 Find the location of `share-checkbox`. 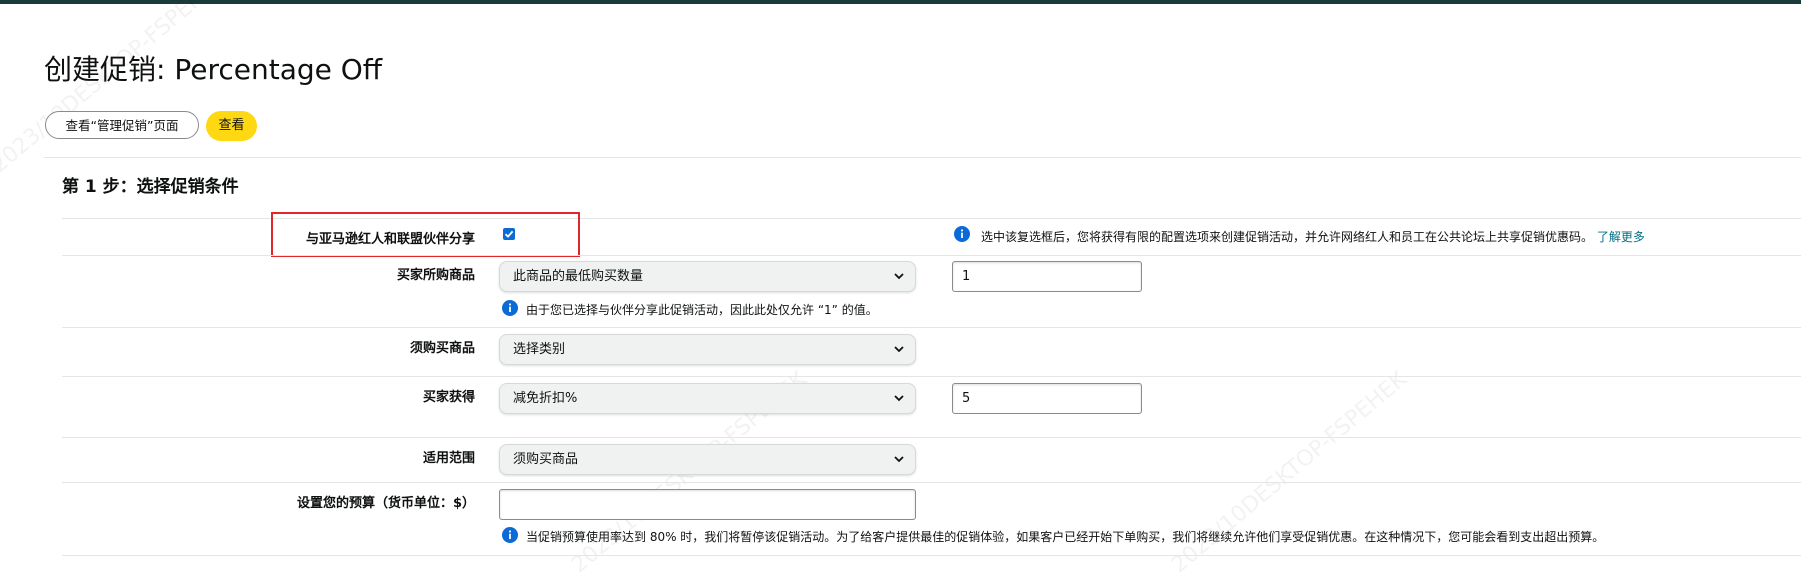

share-checkbox is located at coordinates (509, 234).